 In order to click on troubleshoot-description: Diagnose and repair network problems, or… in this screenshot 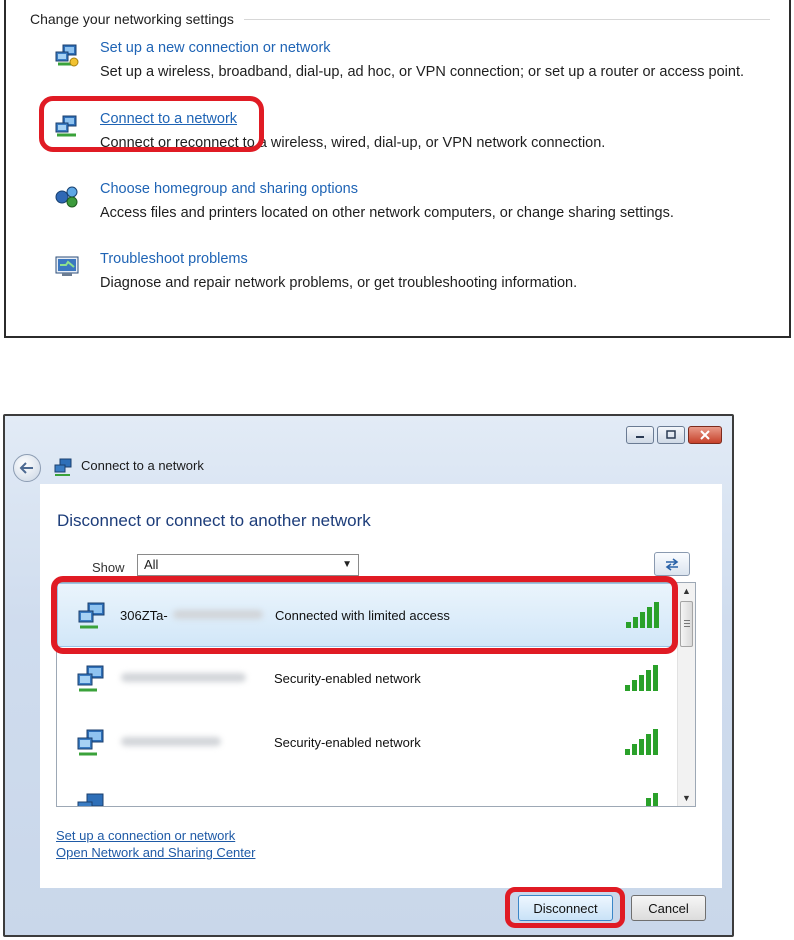, I will do `click(339, 283)`.